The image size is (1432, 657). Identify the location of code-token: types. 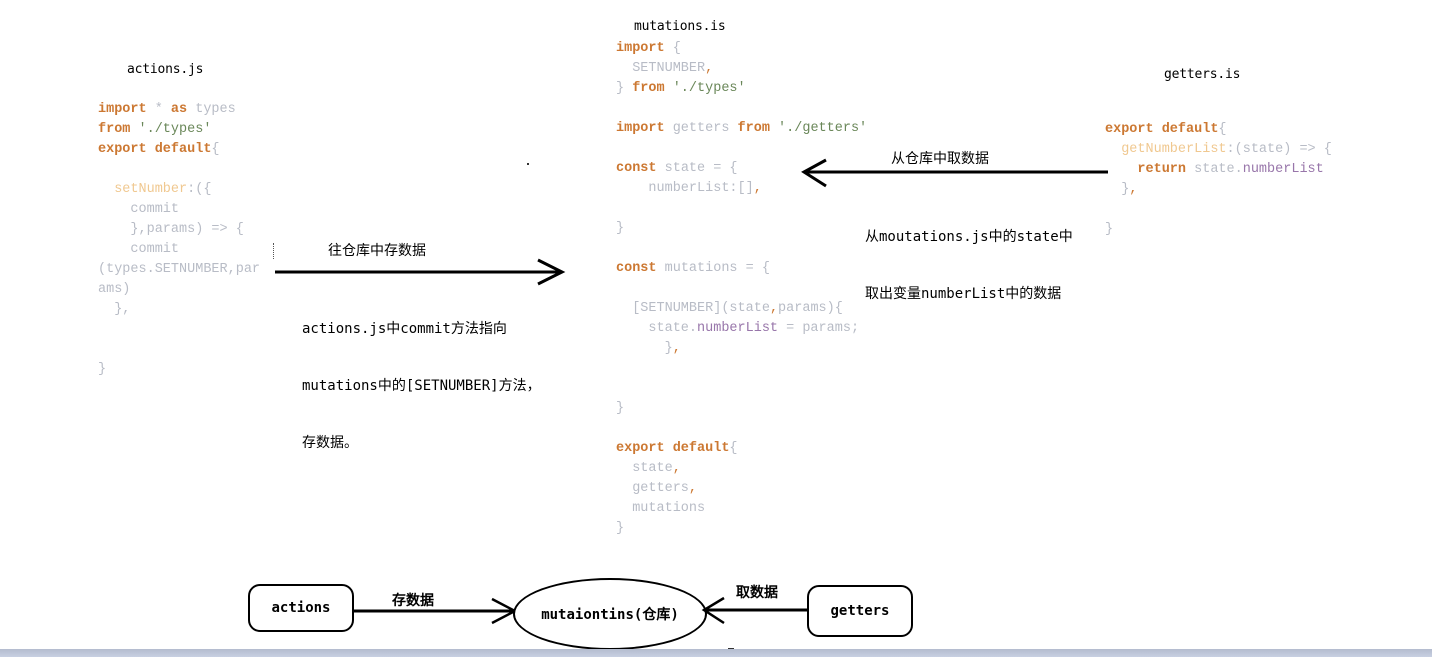
(211, 109).